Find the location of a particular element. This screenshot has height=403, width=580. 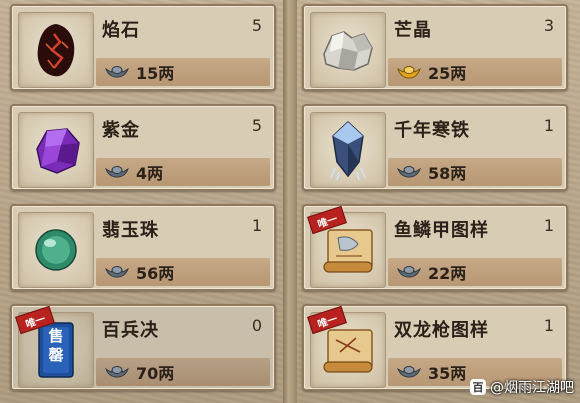

shop-item-card: 紫金 5 4两 is located at coordinates (143, 147).